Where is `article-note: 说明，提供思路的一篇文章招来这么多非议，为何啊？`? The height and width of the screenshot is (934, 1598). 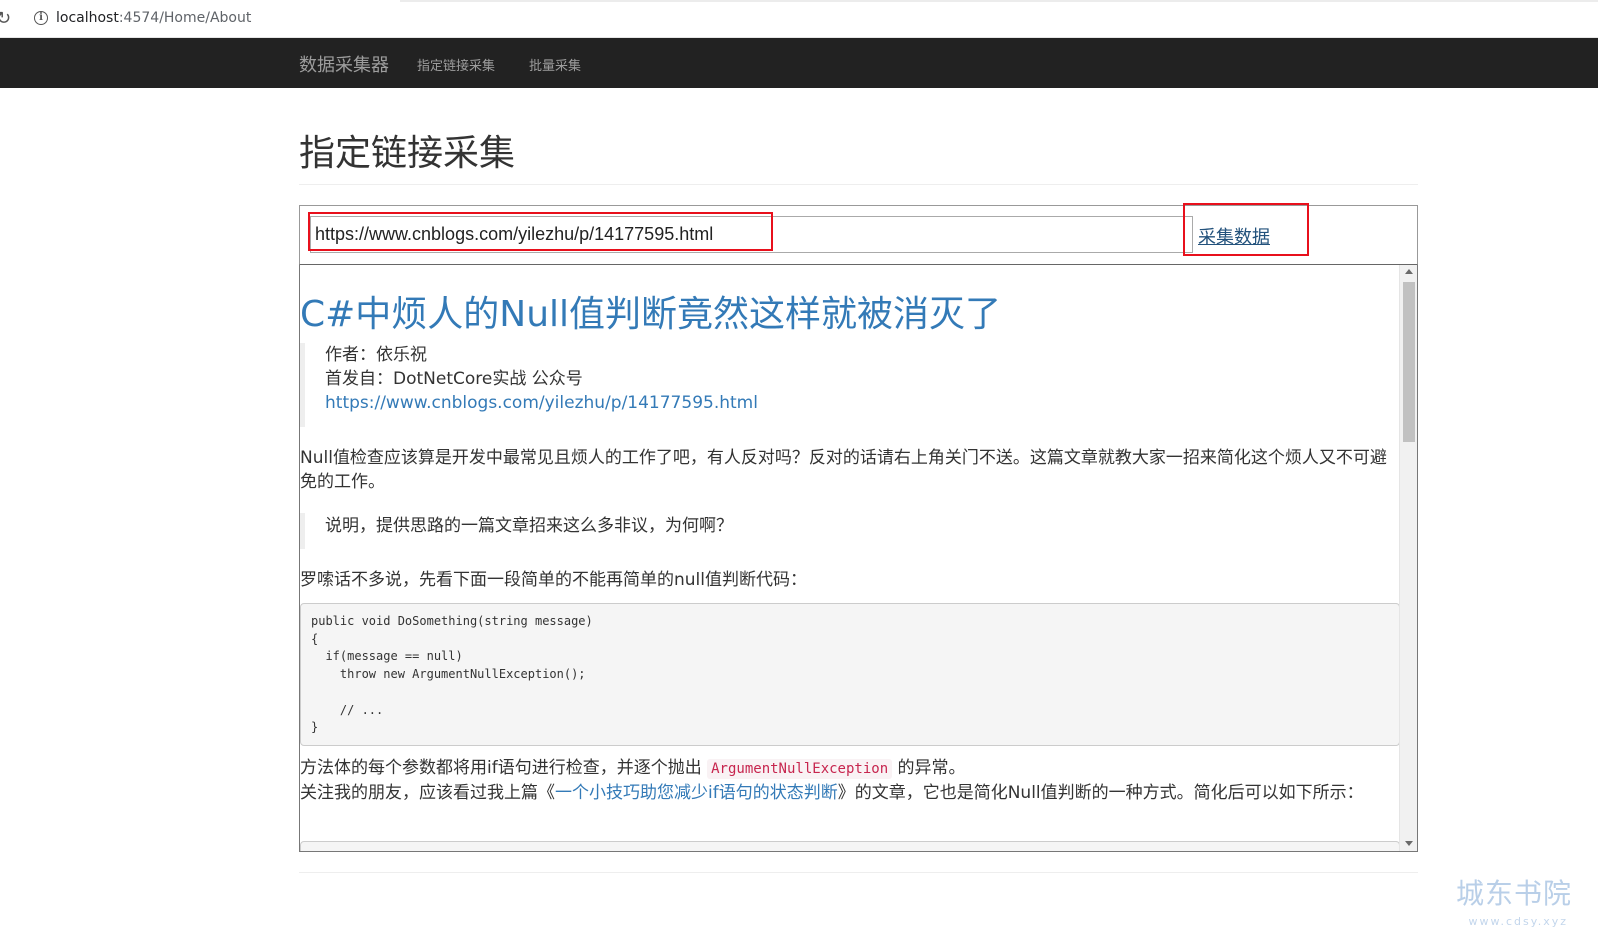
article-note: 说明，提供思路的一篇文章招来这么多非议，为何啊？ is located at coordinates (529, 526).